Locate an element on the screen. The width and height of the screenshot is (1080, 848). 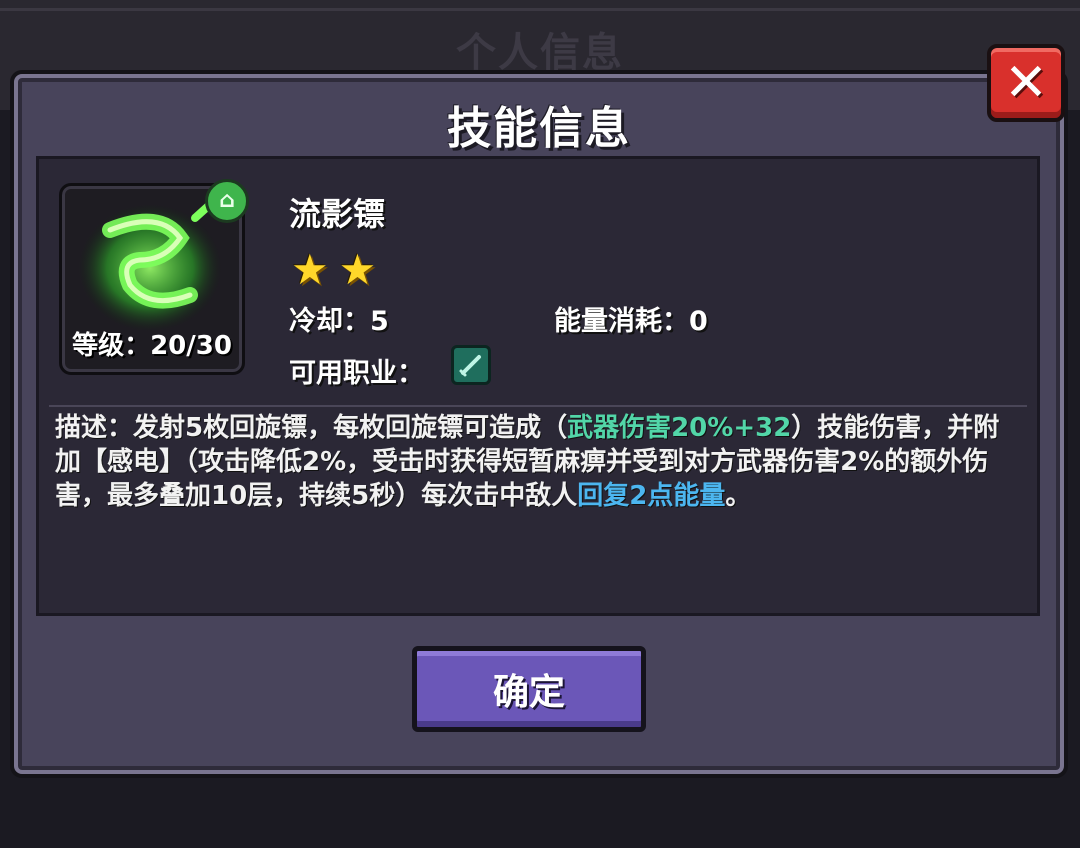
upgrade-badge-icon: ⌂ is located at coordinates (227, 201).